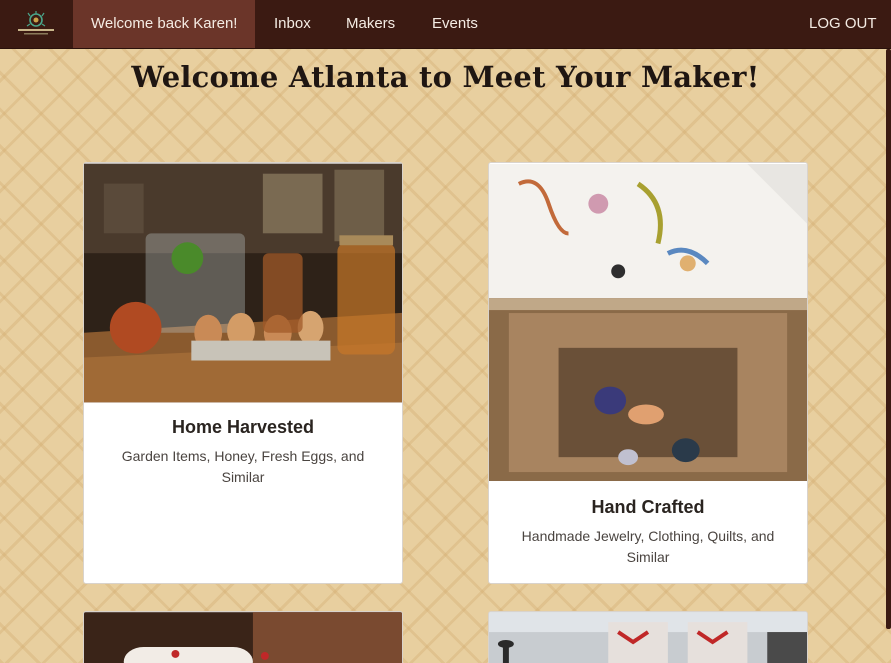 Image resolution: width=891 pixels, height=663 pixels. I want to click on page-scrollbar, so click(888, 339).